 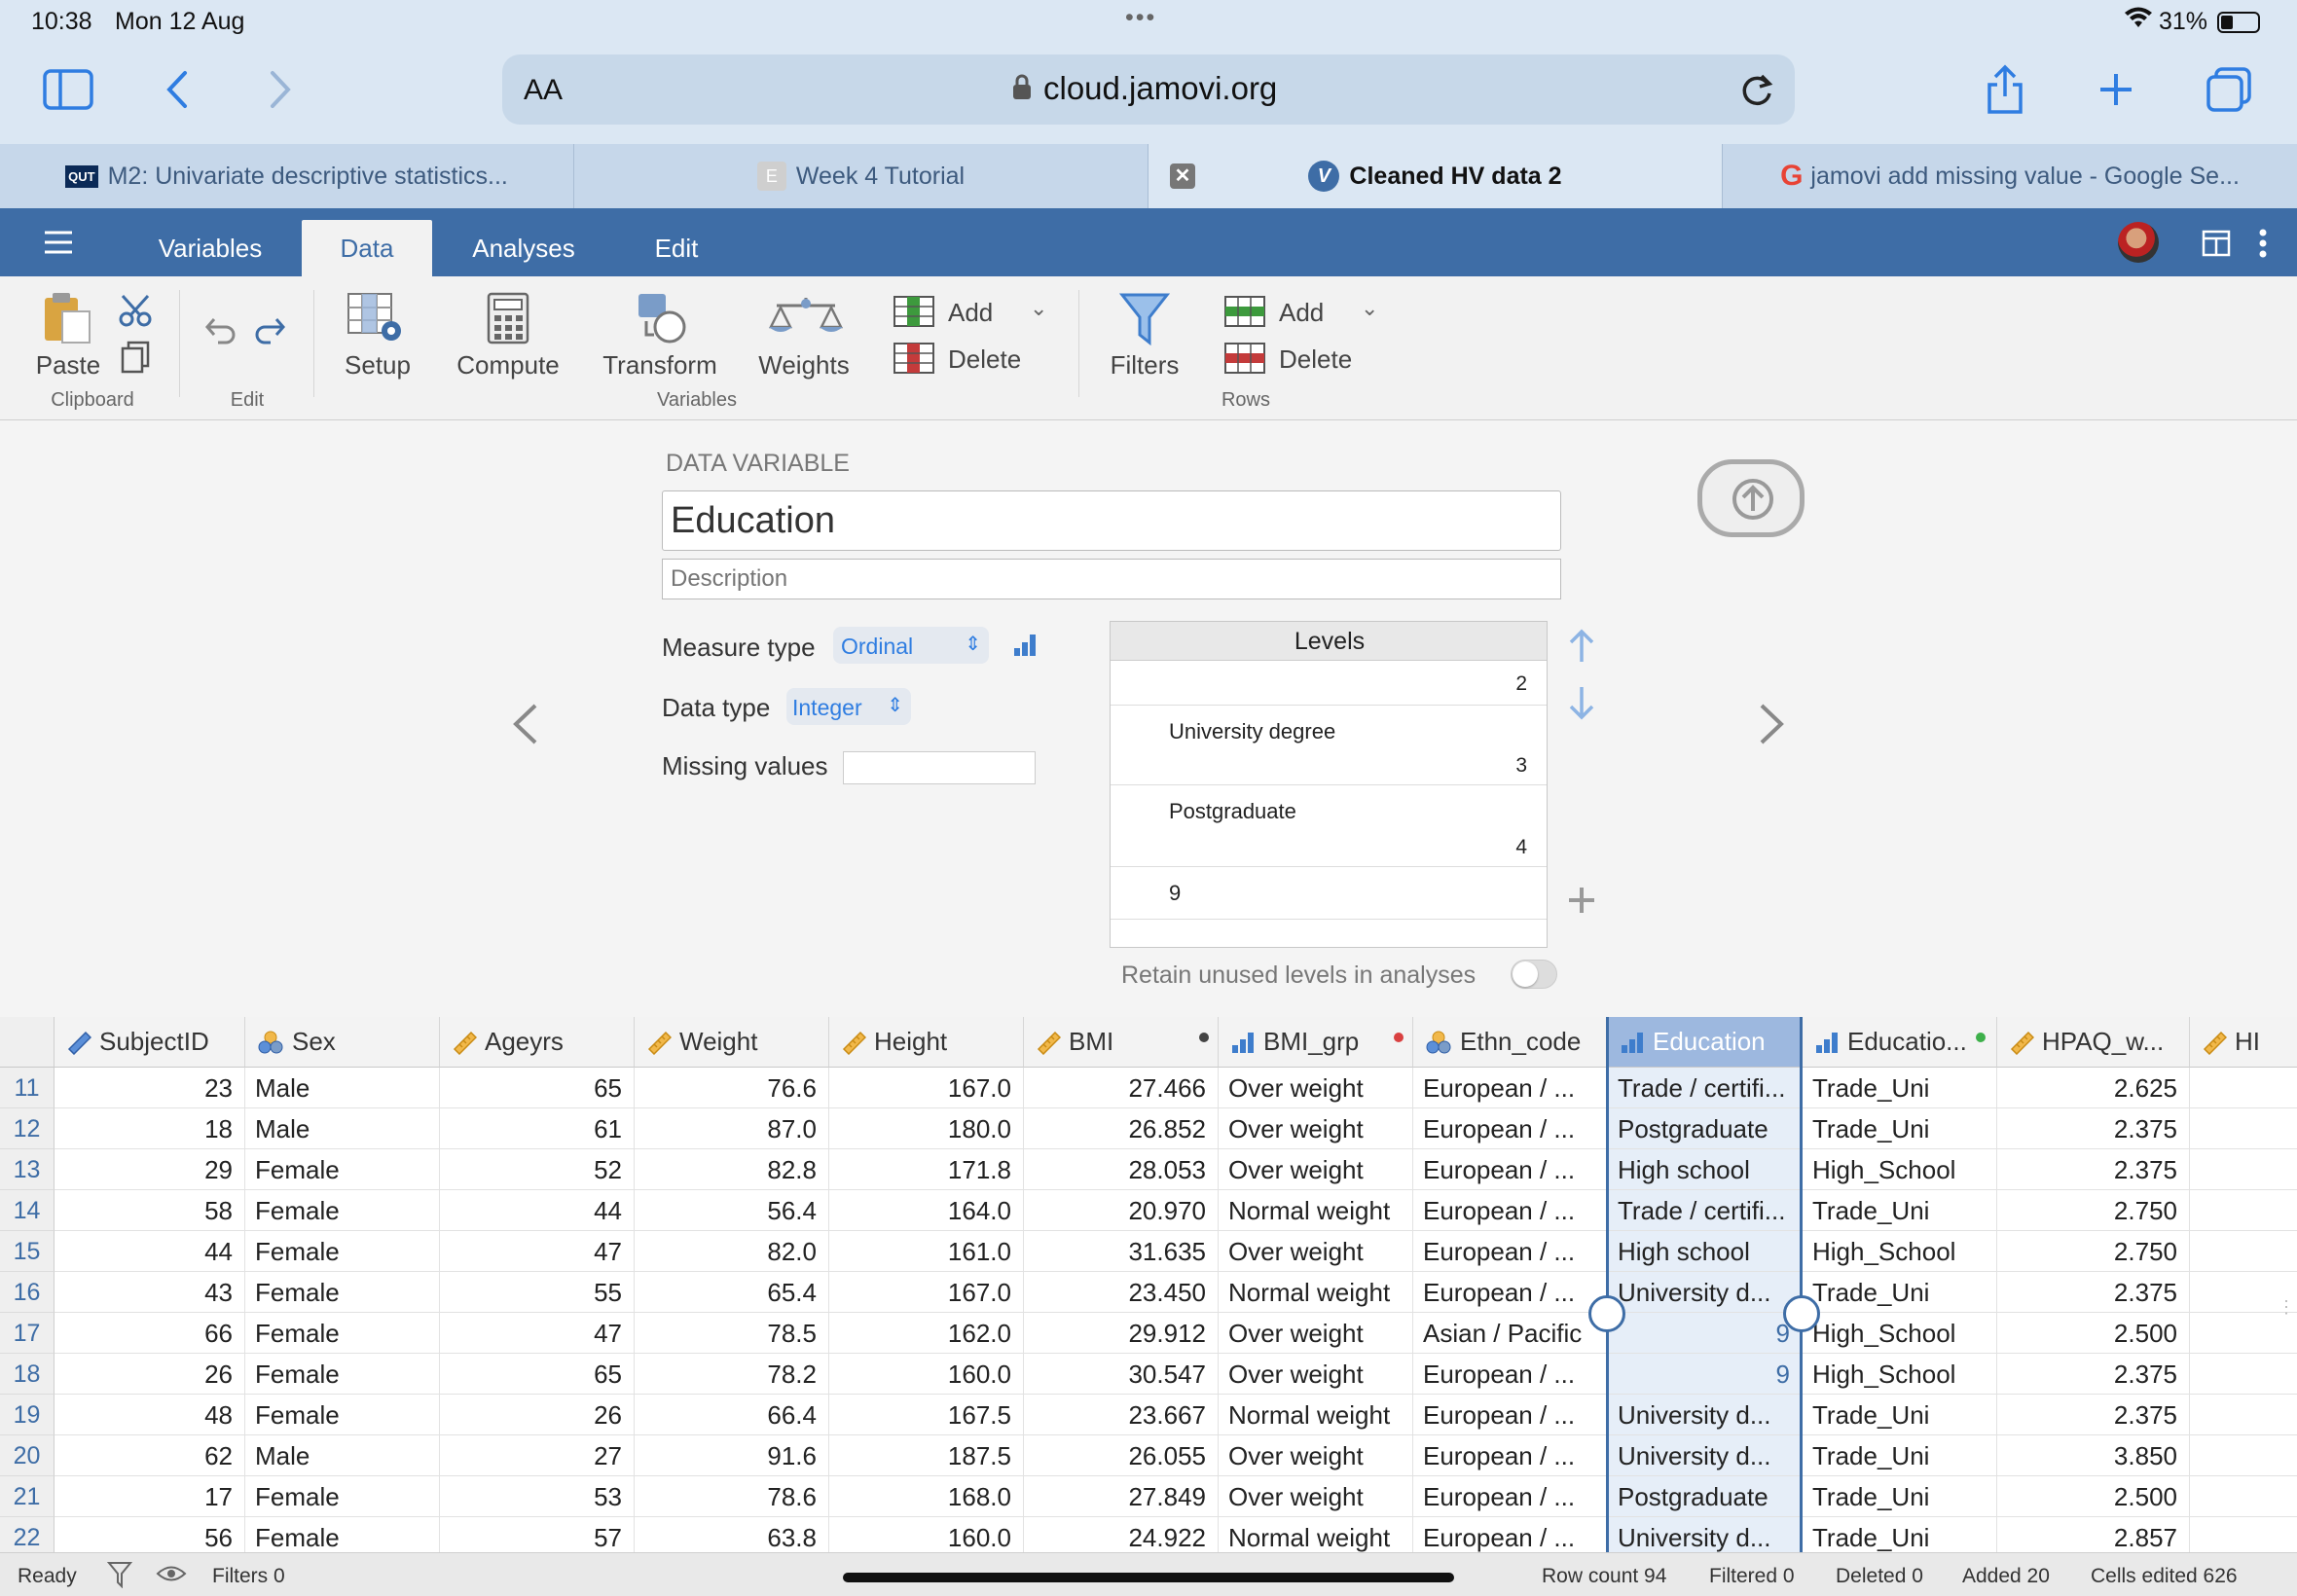 What do you see at coordinates (732, 1375) in the screenshot?
I see `table-cell: 78.2` at bounding box center [732, 1375].